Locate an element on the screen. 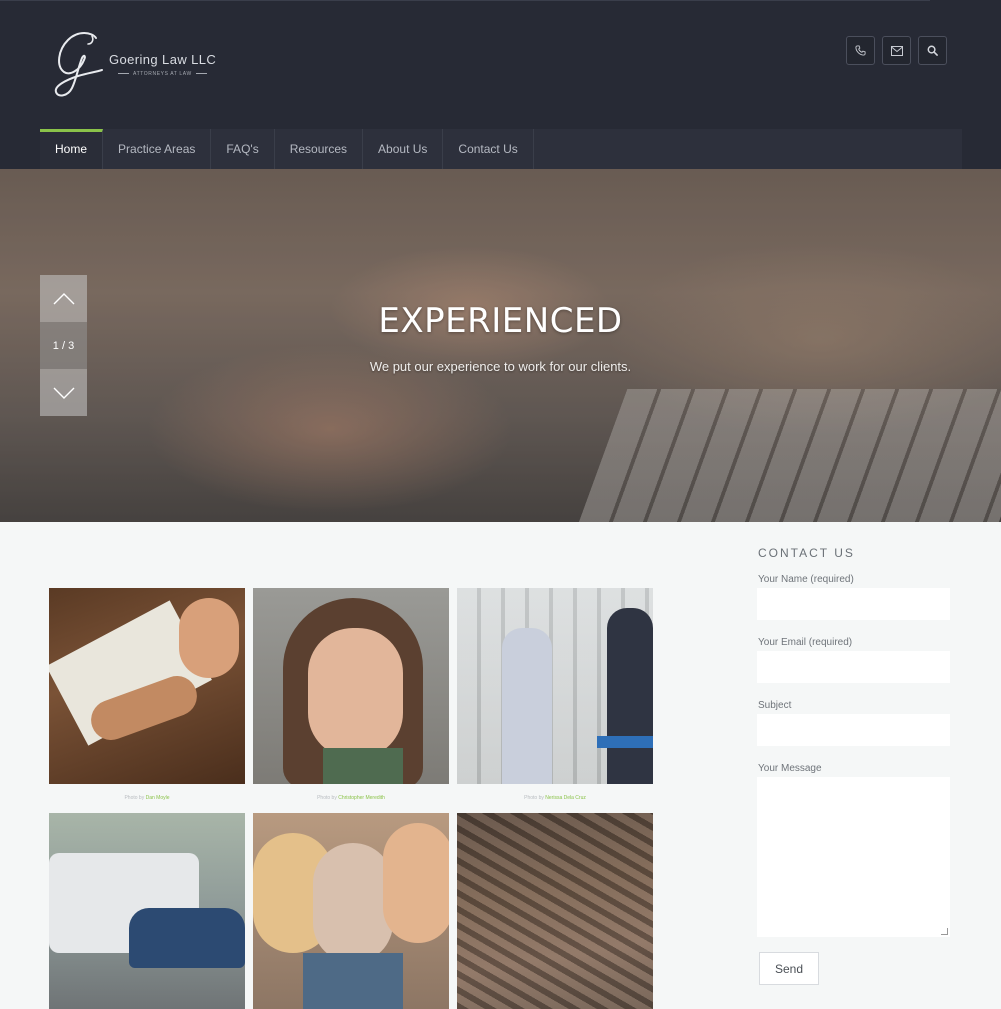 This screenshot has height=1009, width=1001. subject-label: Subject is located at coordinates (775, 705).